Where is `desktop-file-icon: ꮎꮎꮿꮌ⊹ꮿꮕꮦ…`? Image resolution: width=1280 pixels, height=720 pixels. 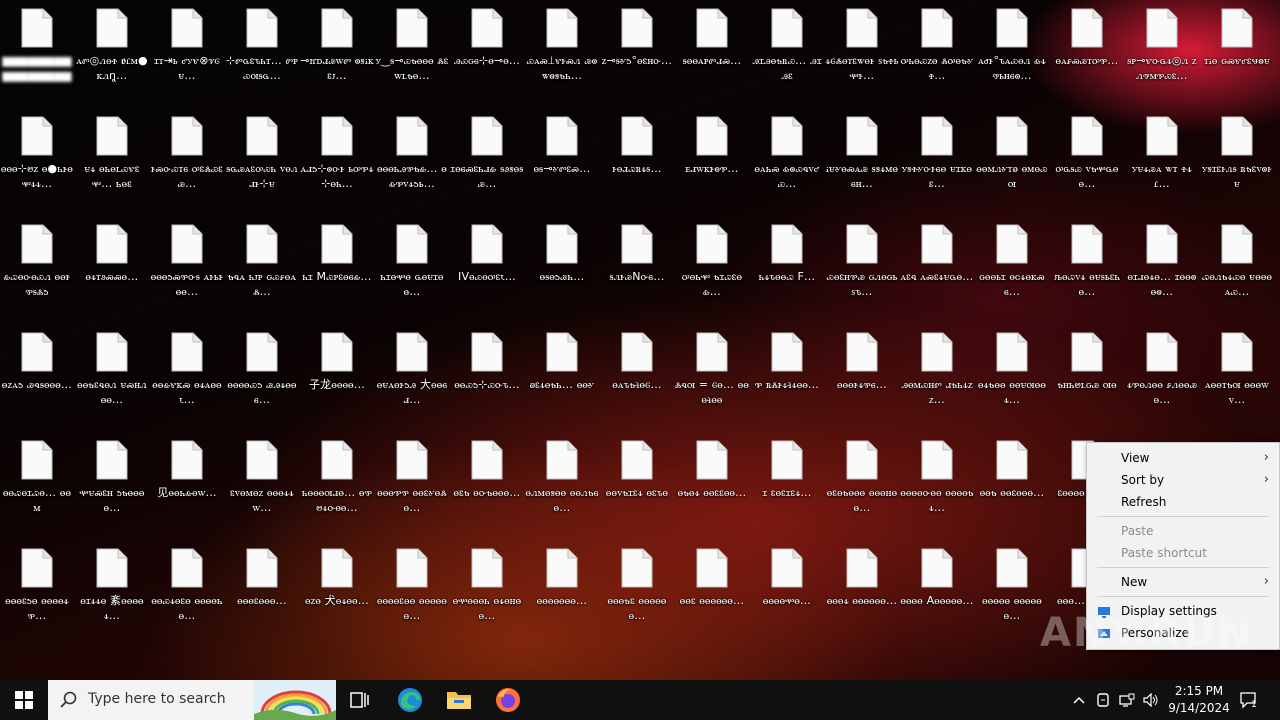 desktop-file-icon: ꮎꮎꮿꮌ⊹ꮿꮕꮦ… is located at coordinates (487, 376).